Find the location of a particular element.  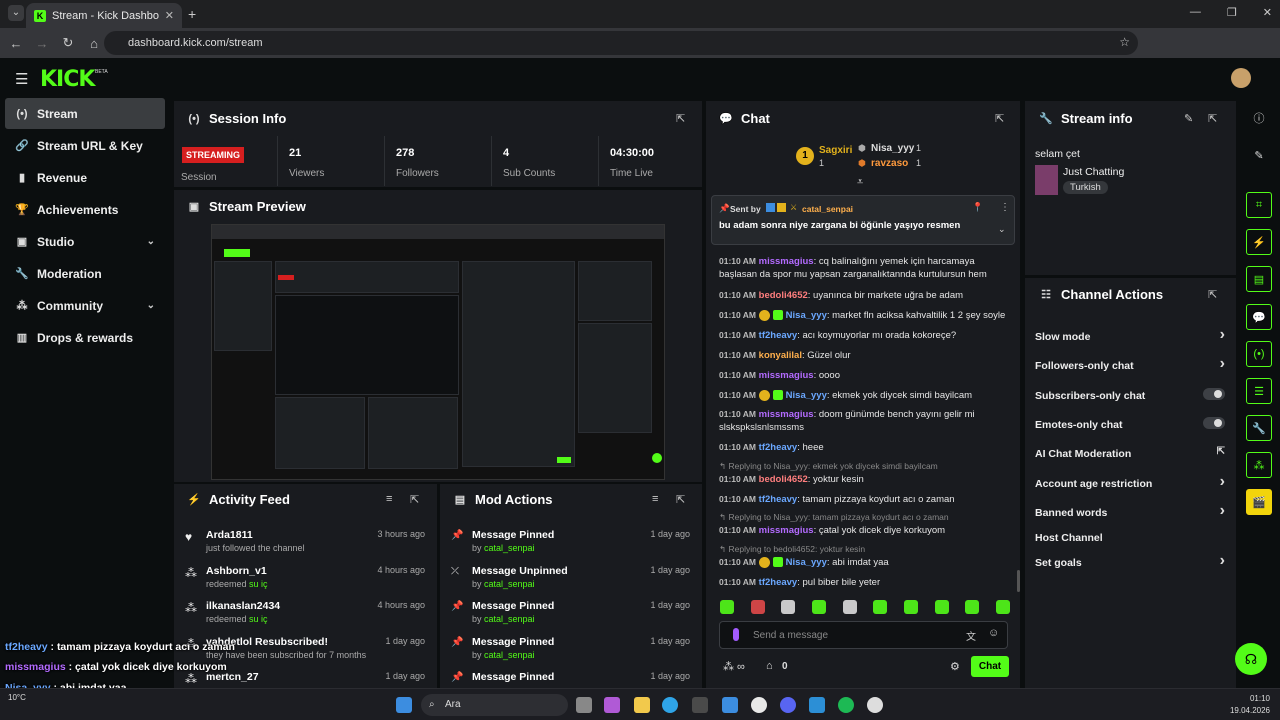

close-tab-icon: ✕ is located at coordinates (169, 15).